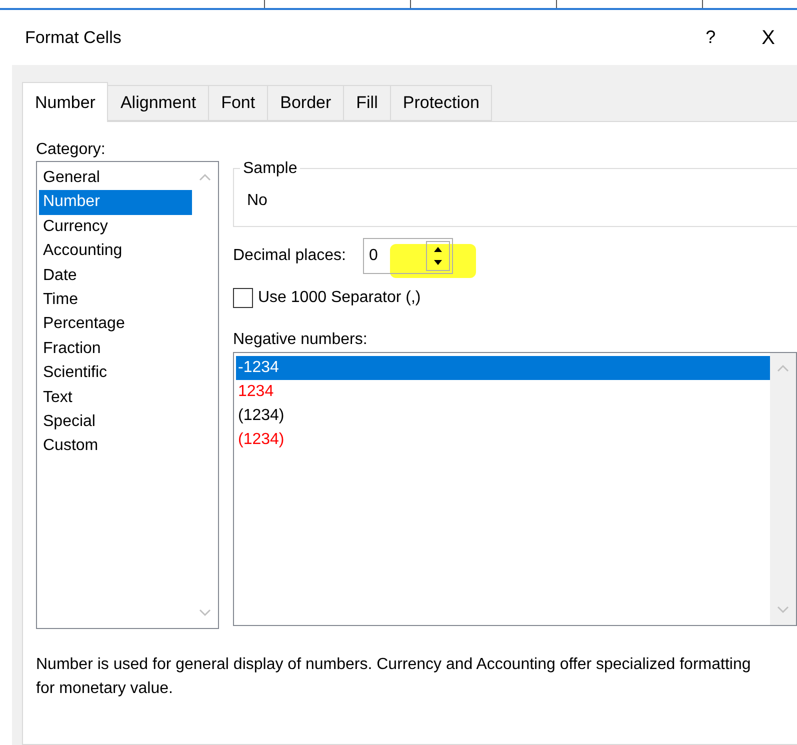  Describe the element at coordinates (257, 200) in the screenshot. I see `sample-value: No` at that location.